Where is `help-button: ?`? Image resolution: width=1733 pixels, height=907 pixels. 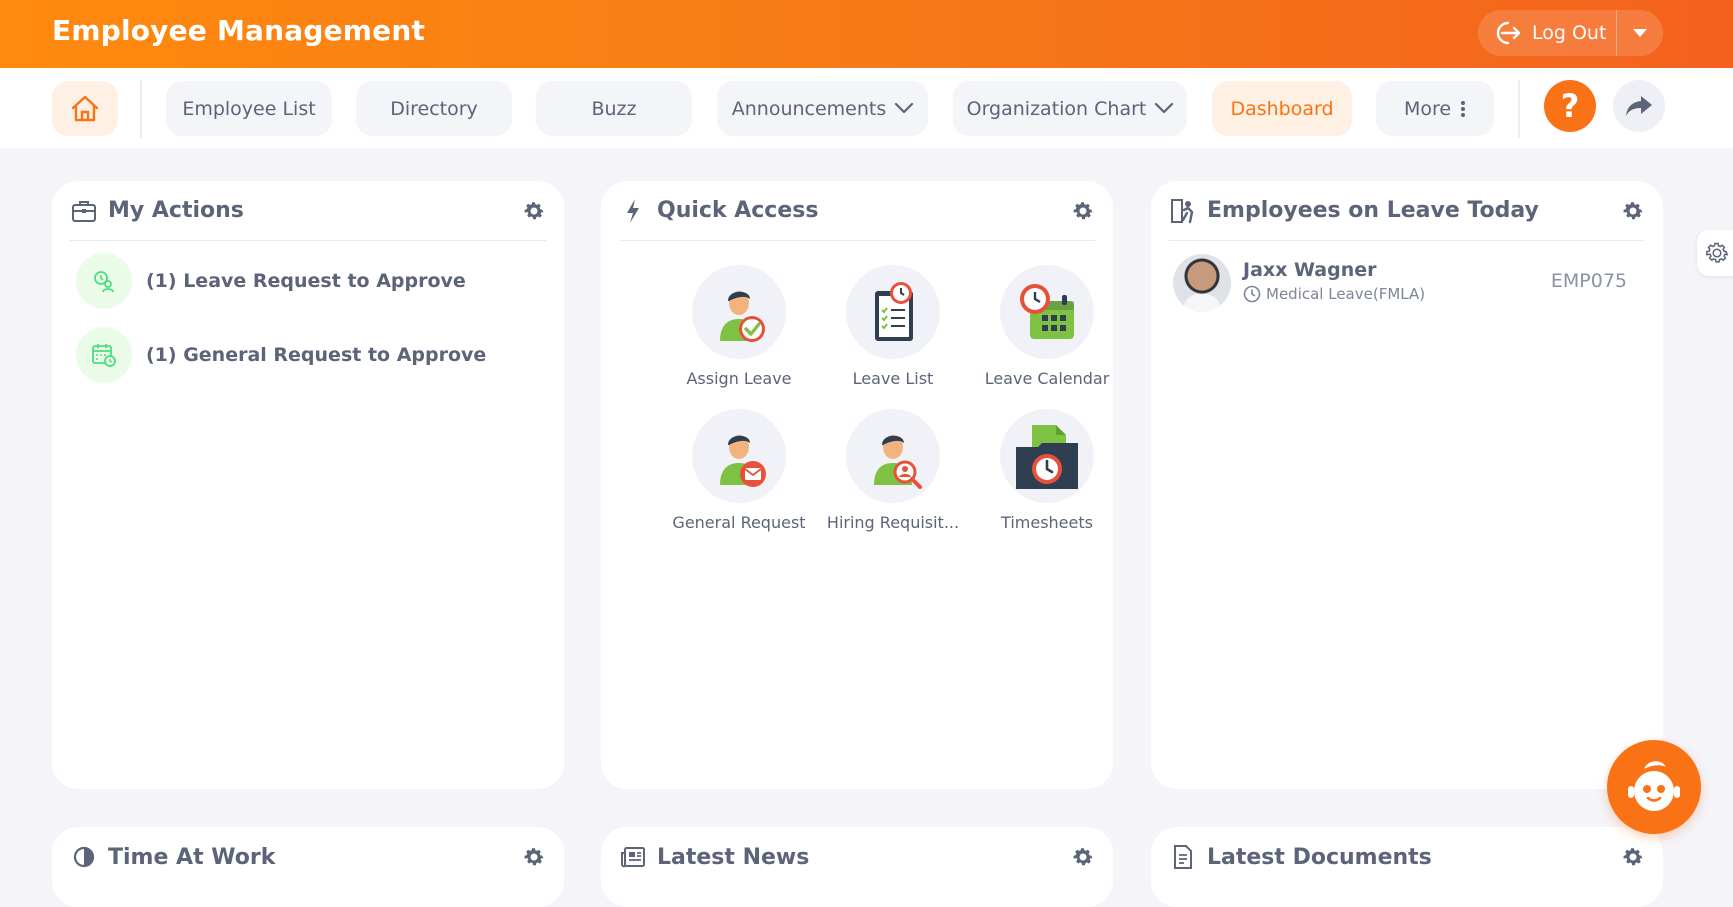
help-button: ? is located at coordinates (1570, 106).